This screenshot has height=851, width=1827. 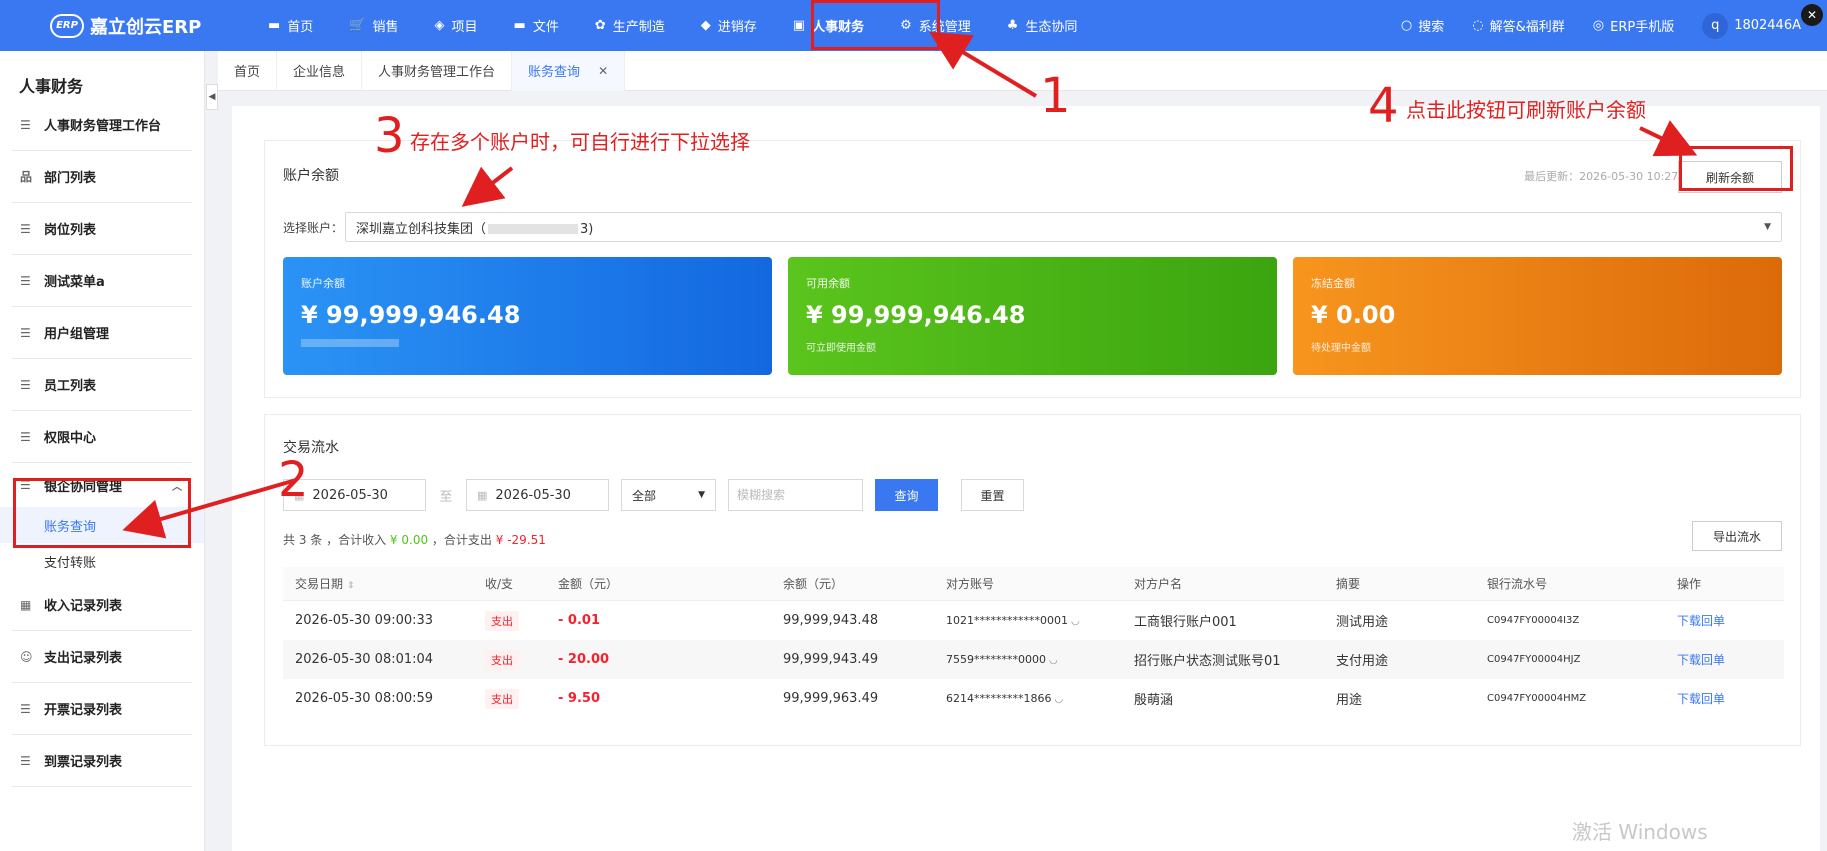 What do you see at coordinates (125, 26) in the screenshot?
I see `app-logo: ERP 嘉立创云ERP` at bounding box center [125, 26].